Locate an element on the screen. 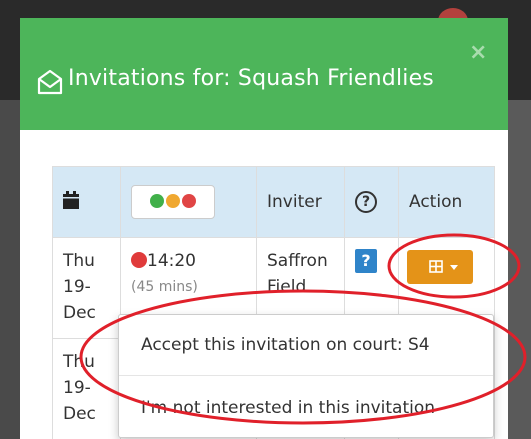 This screenshot has width=531, height=439. status-filter-button is located at coordinates (173, 202).